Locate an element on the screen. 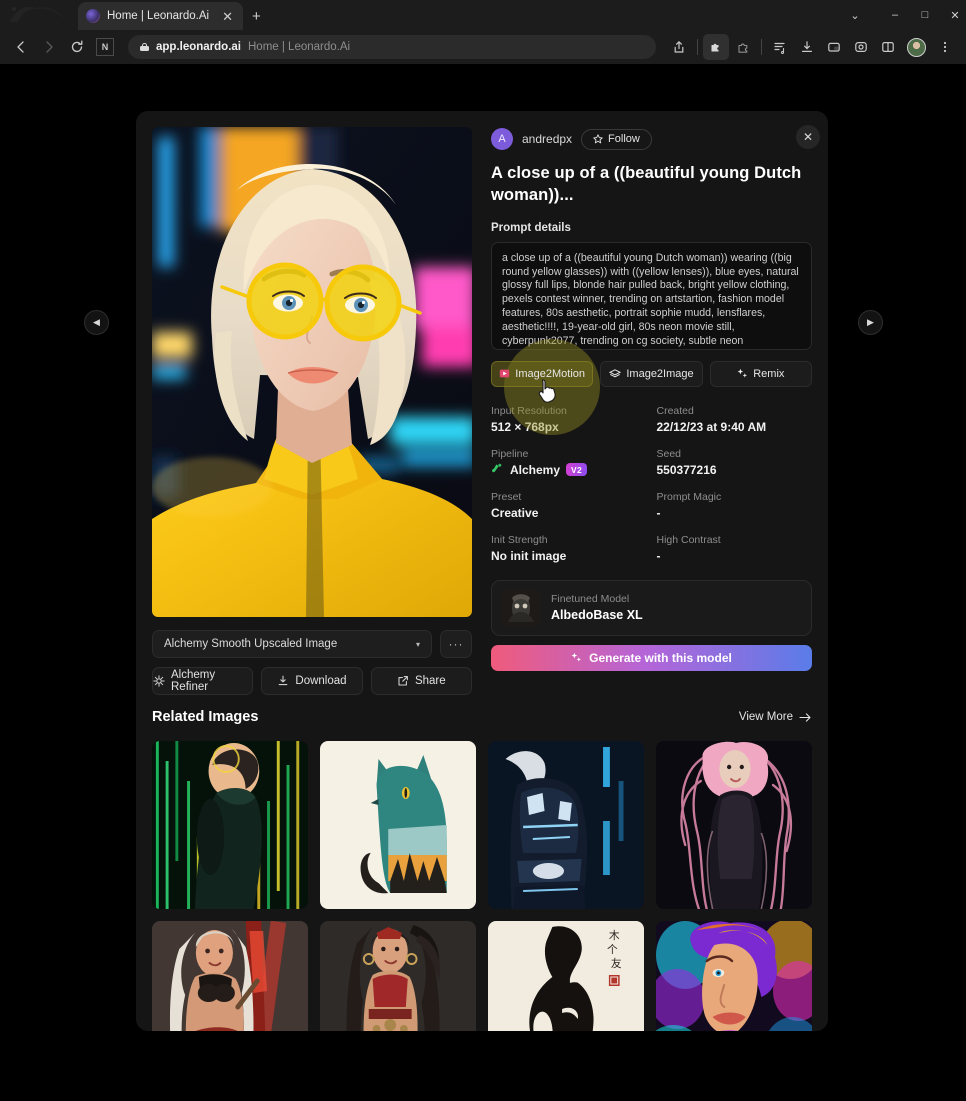  transform-actions-row: Image2Motion Image2Image Remix is located at coordinates (651, 386).